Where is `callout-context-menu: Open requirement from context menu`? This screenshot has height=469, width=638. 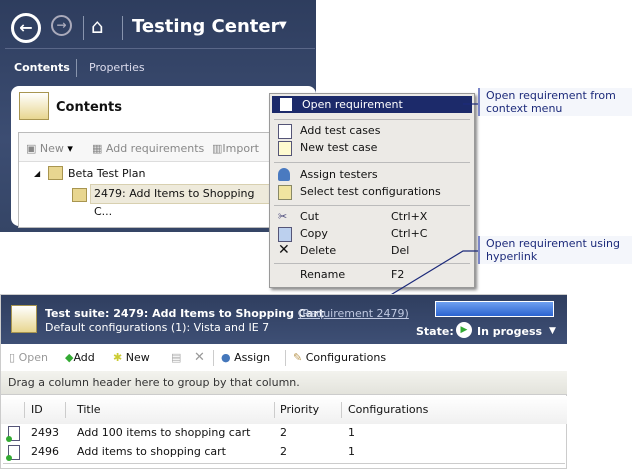
callout-context-menu: Open requirement from context menu is located at coordinates (555, 102).